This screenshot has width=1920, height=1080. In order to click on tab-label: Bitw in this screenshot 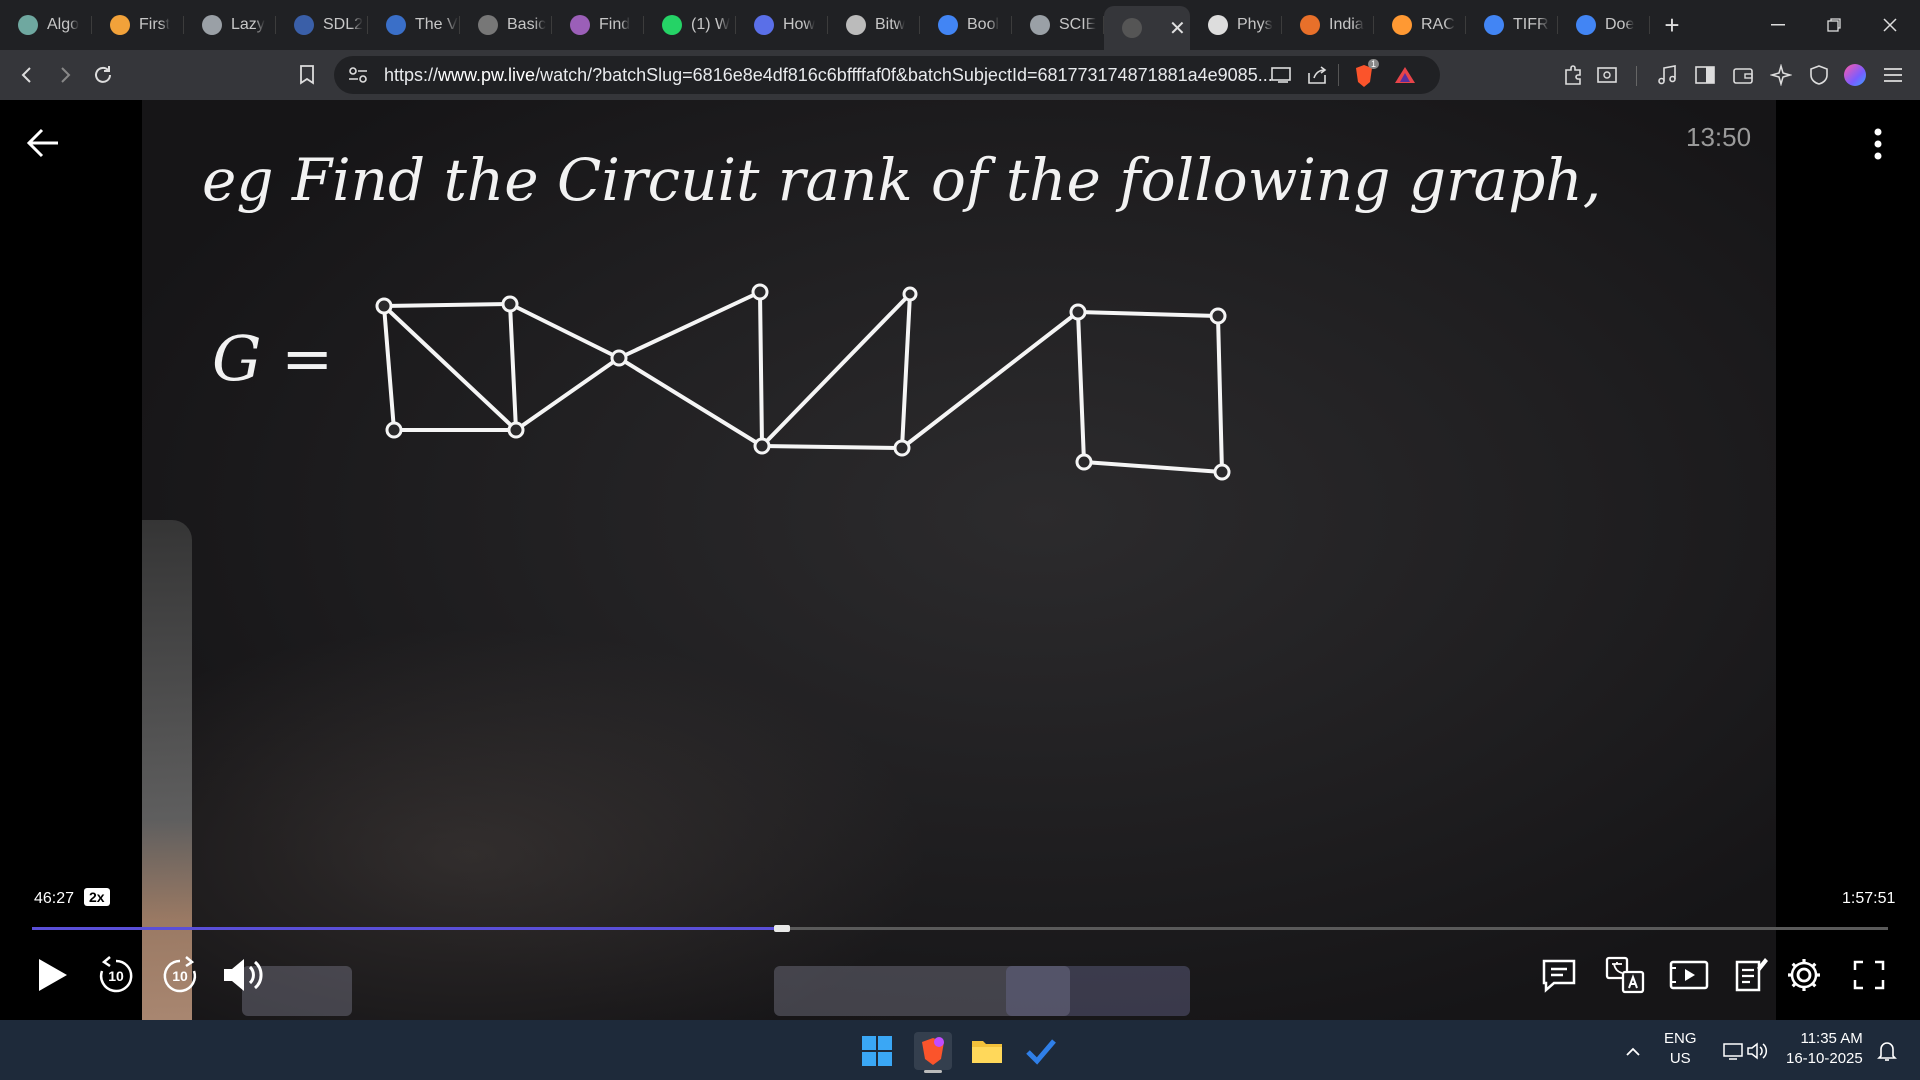, I will do `click(890, 24)`.